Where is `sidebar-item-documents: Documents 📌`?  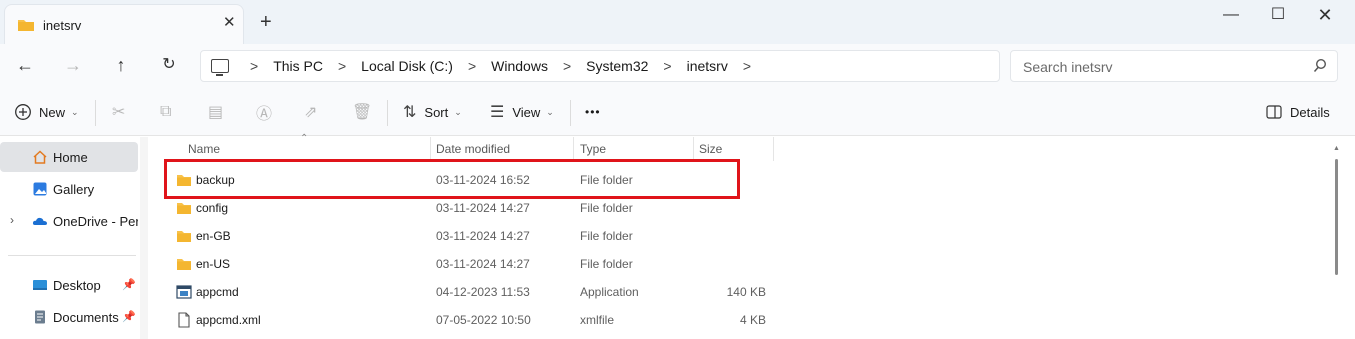 sidebar-item-documents: Documents 📌 is located at coordinates (69, 317).